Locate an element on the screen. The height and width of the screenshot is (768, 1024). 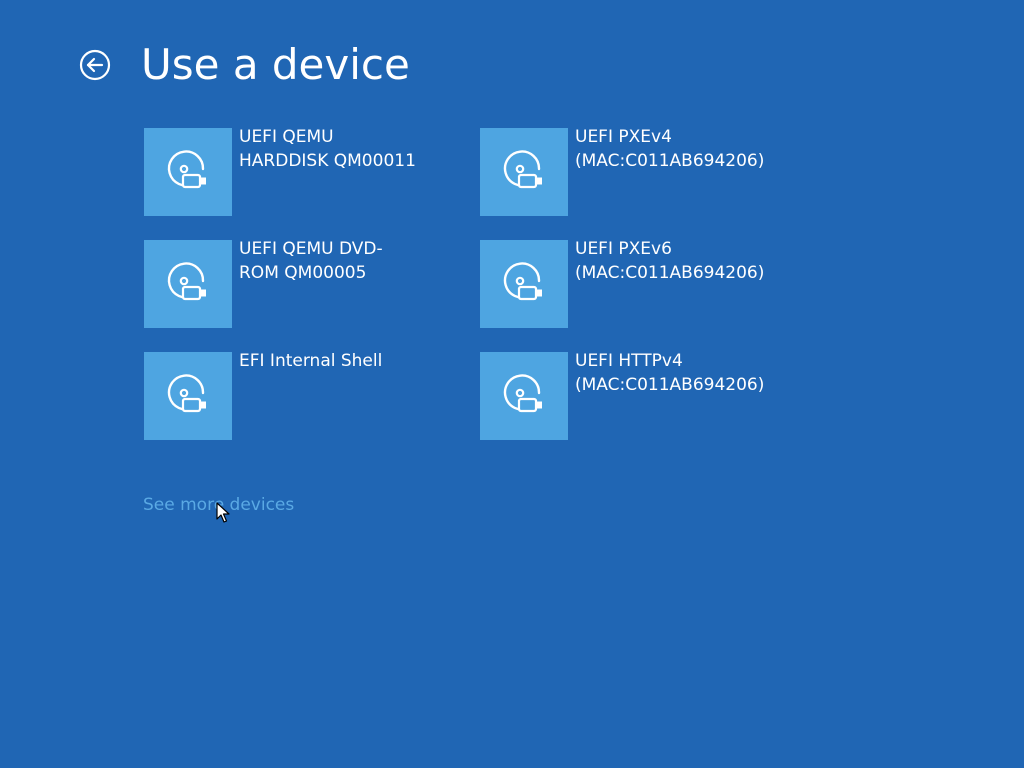
device-tile-uefi-httpv4: UEFI HTTPv4 (MAC:C011AB694206) is located at coordinates (640, 395).